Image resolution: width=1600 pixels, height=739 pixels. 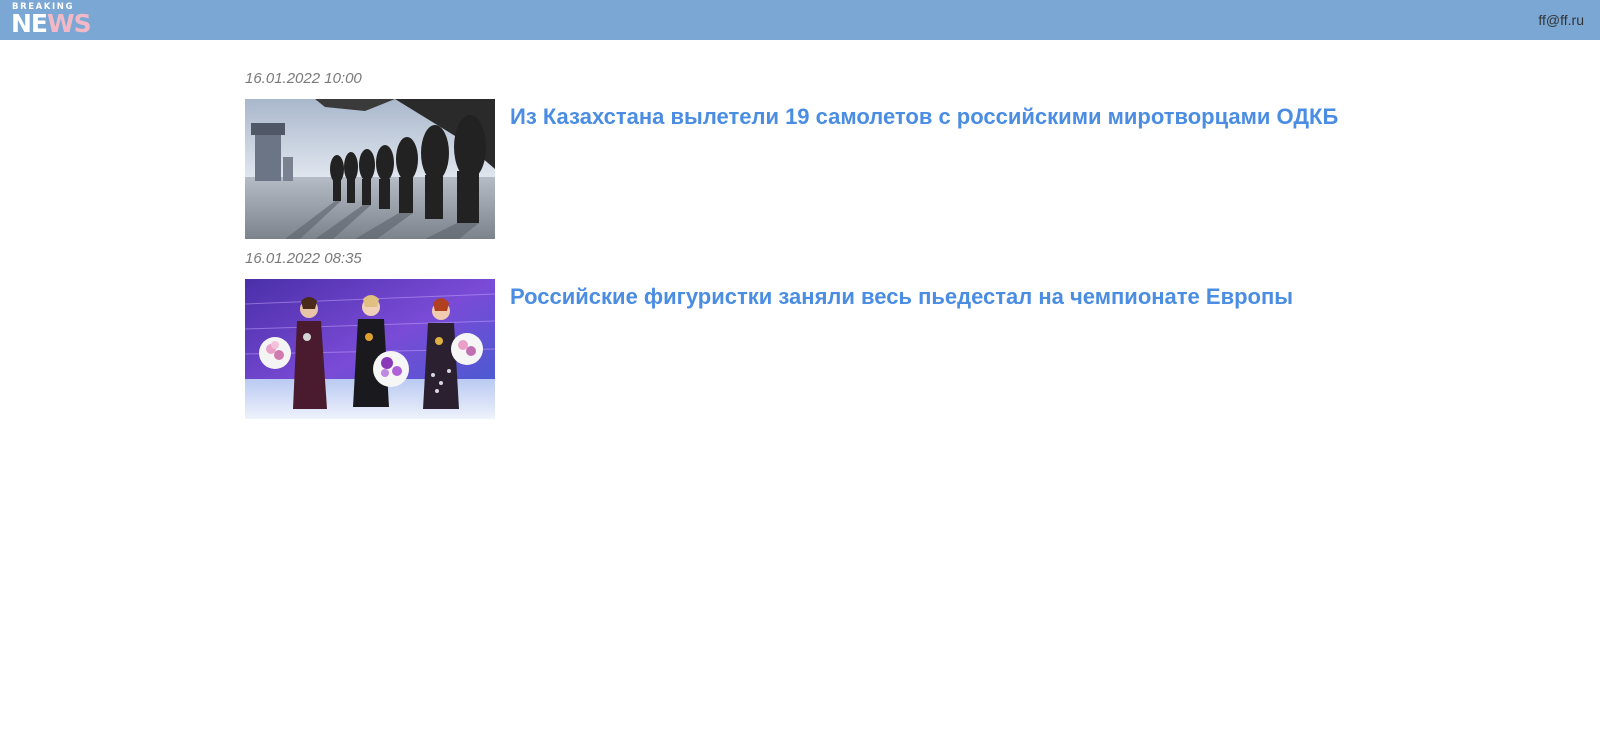 I want to click on user-email: ff@ff.ru, so click(x=1561, y=20).